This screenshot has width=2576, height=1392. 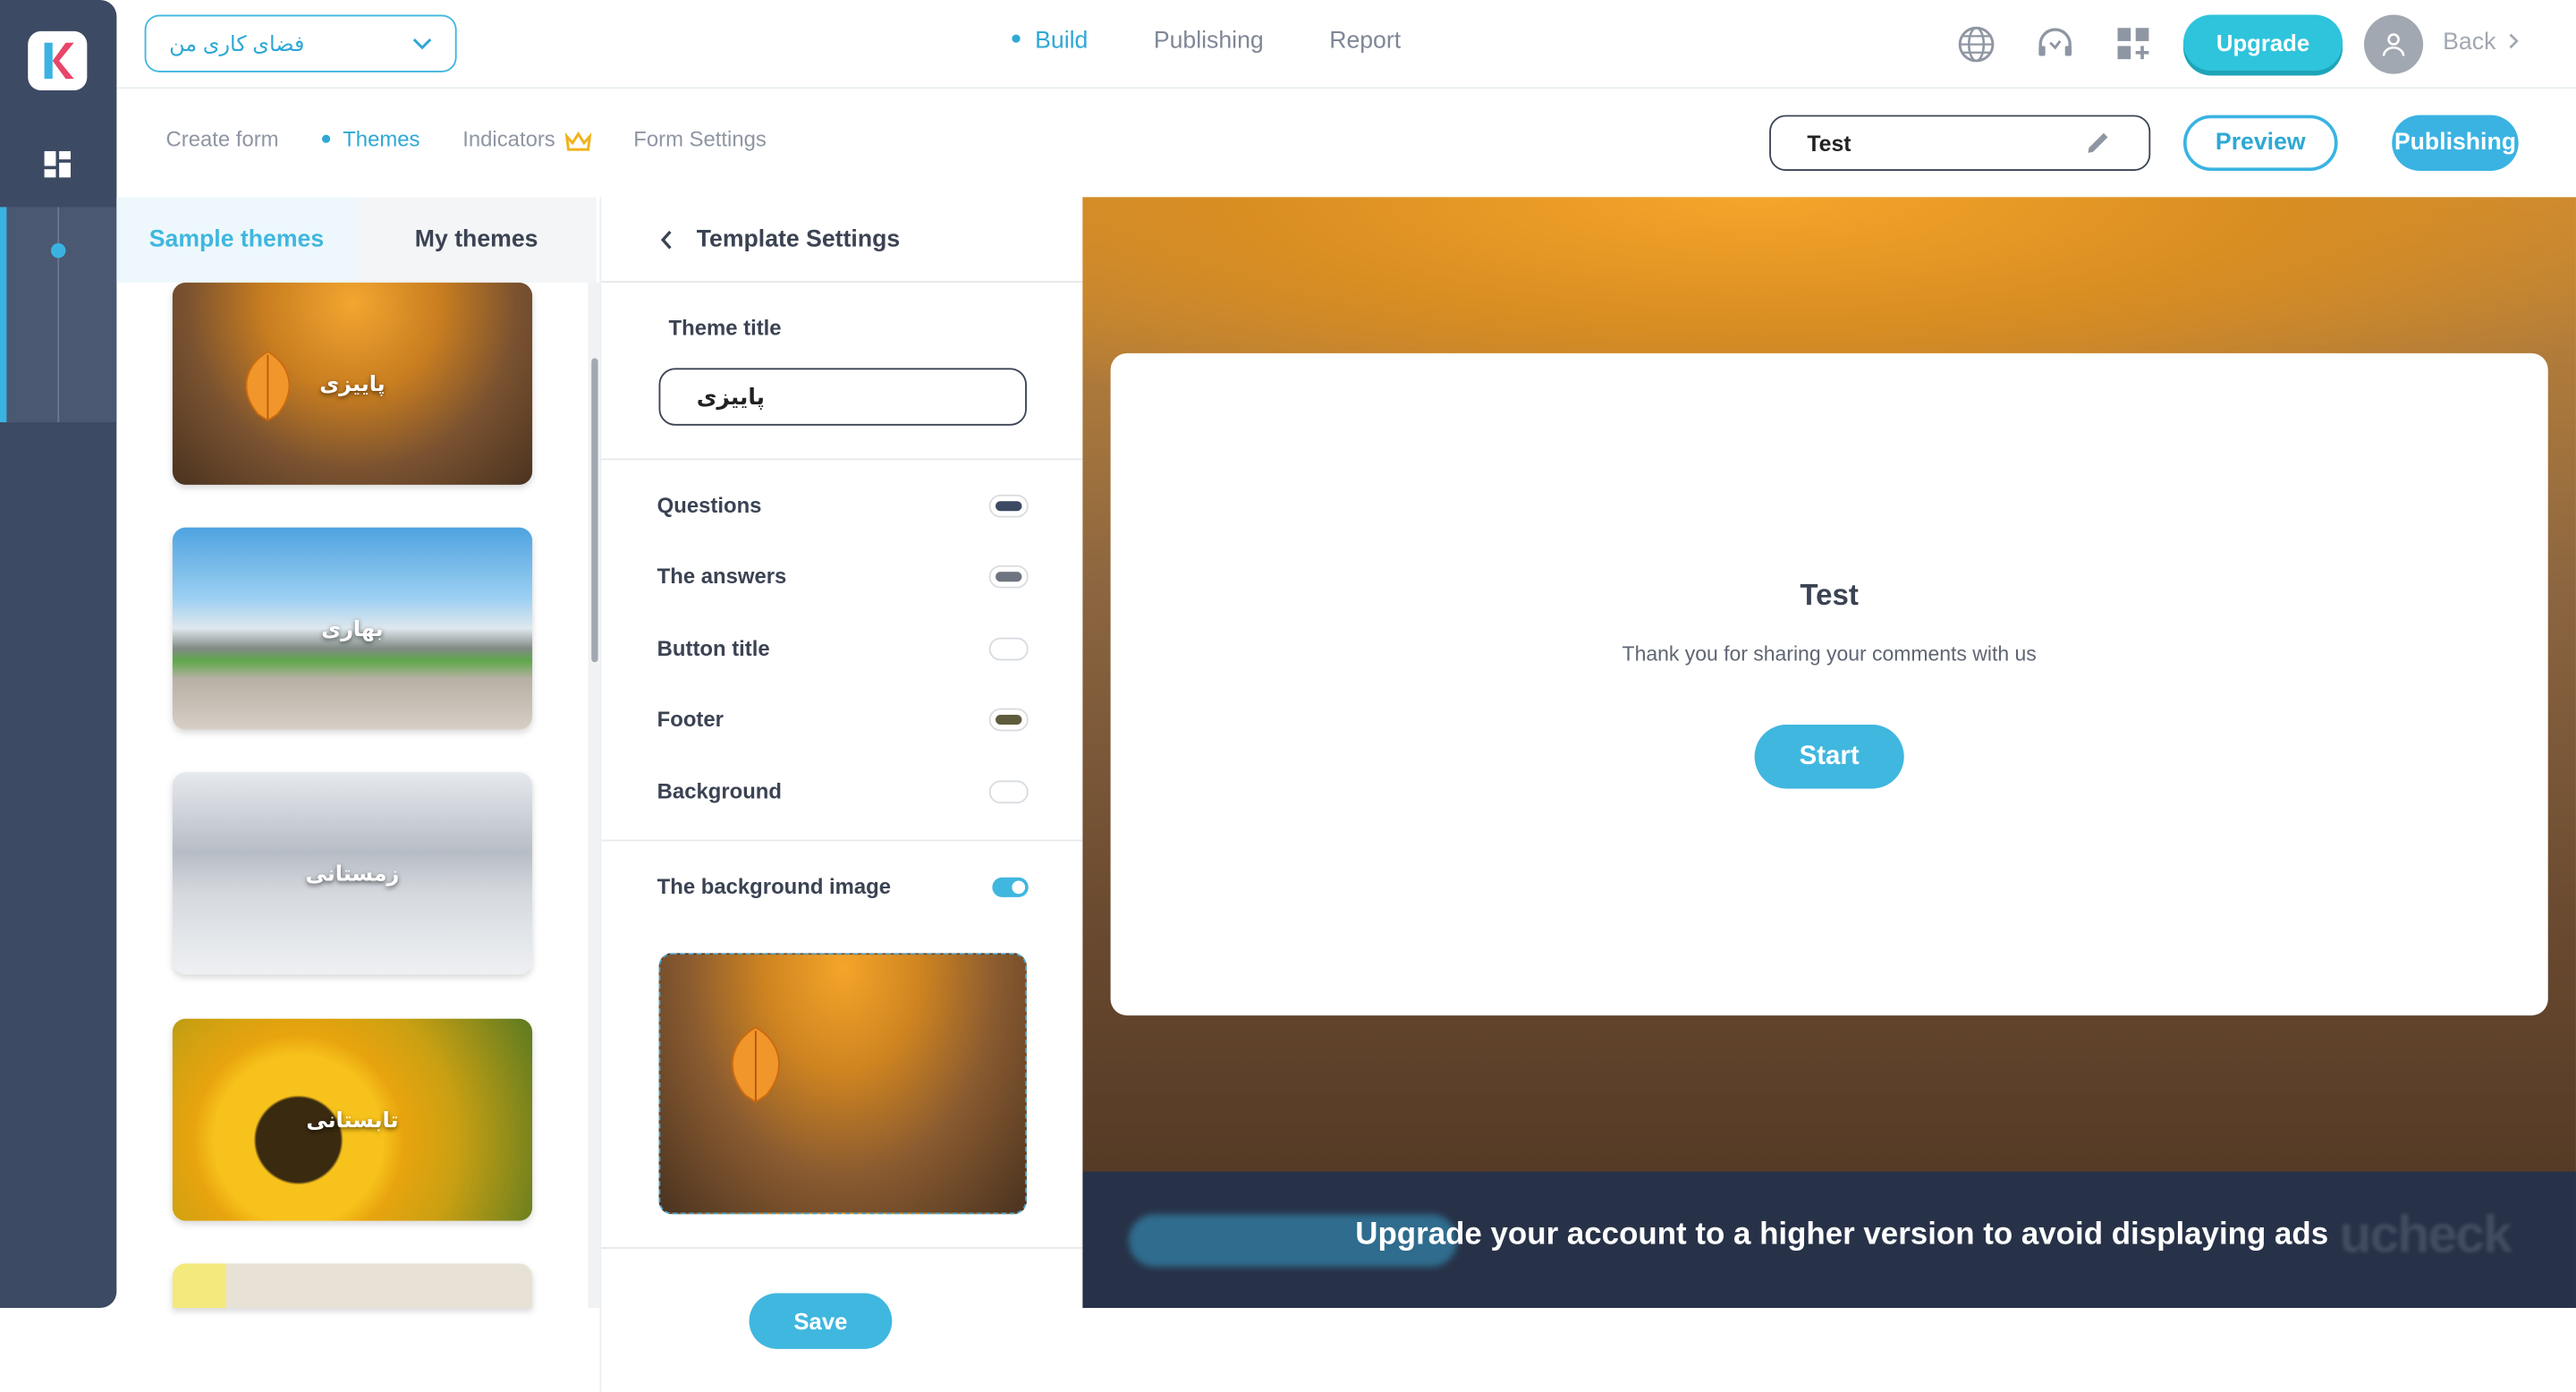 What do you see at coordinates (57, 164) in the screenshot?
I see `dashboard-icon` at bounding box center [57, 164].